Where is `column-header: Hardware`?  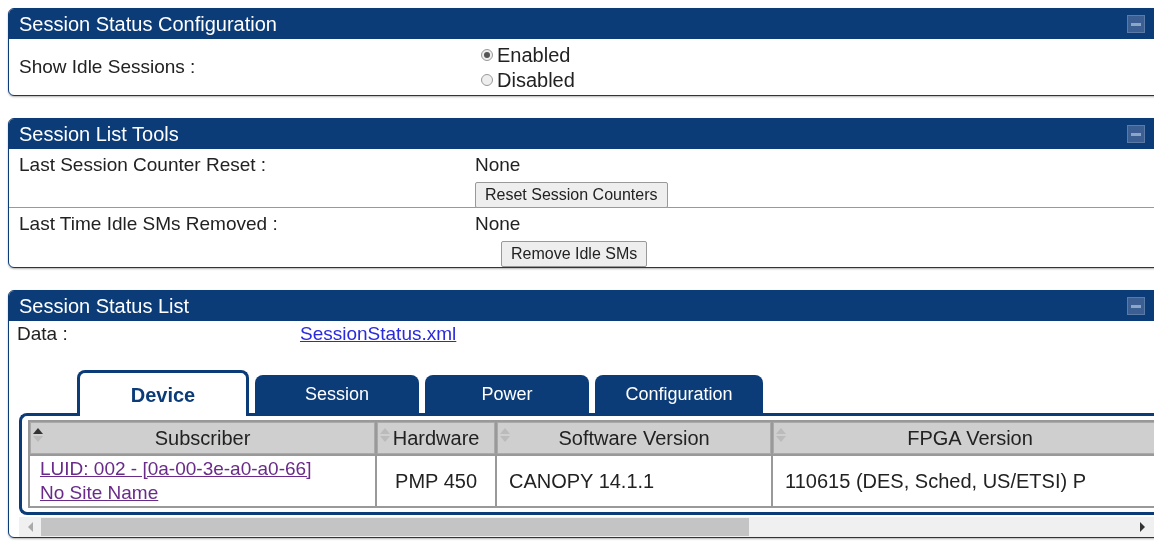
column-header: Hardware is located at coordinates (436, 438).